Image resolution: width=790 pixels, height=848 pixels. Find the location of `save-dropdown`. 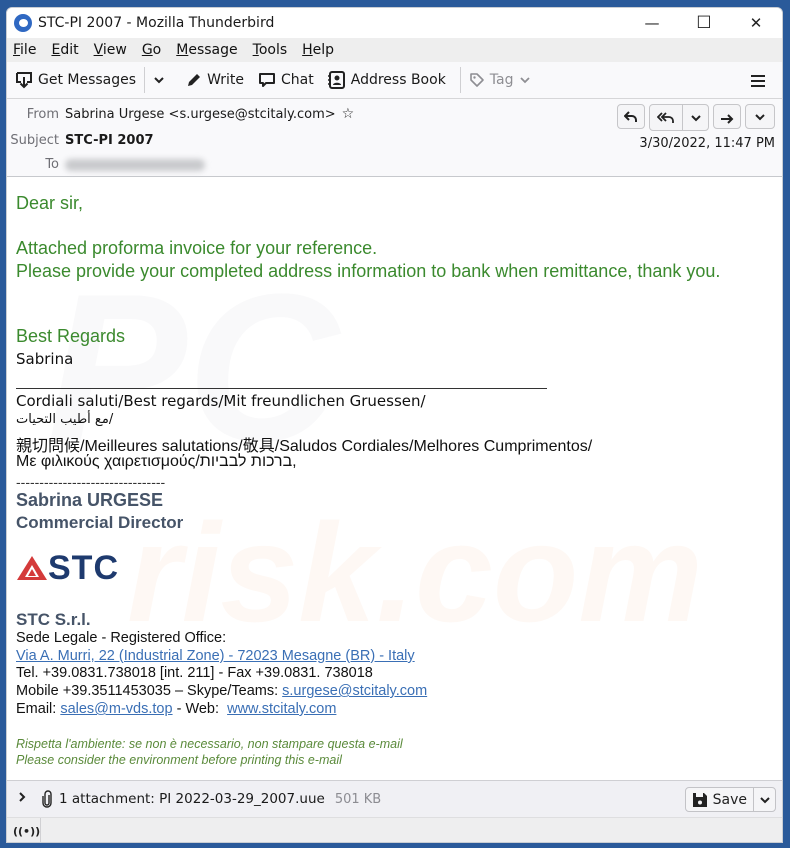

save-dropdown is located at coordinates (764, 799).